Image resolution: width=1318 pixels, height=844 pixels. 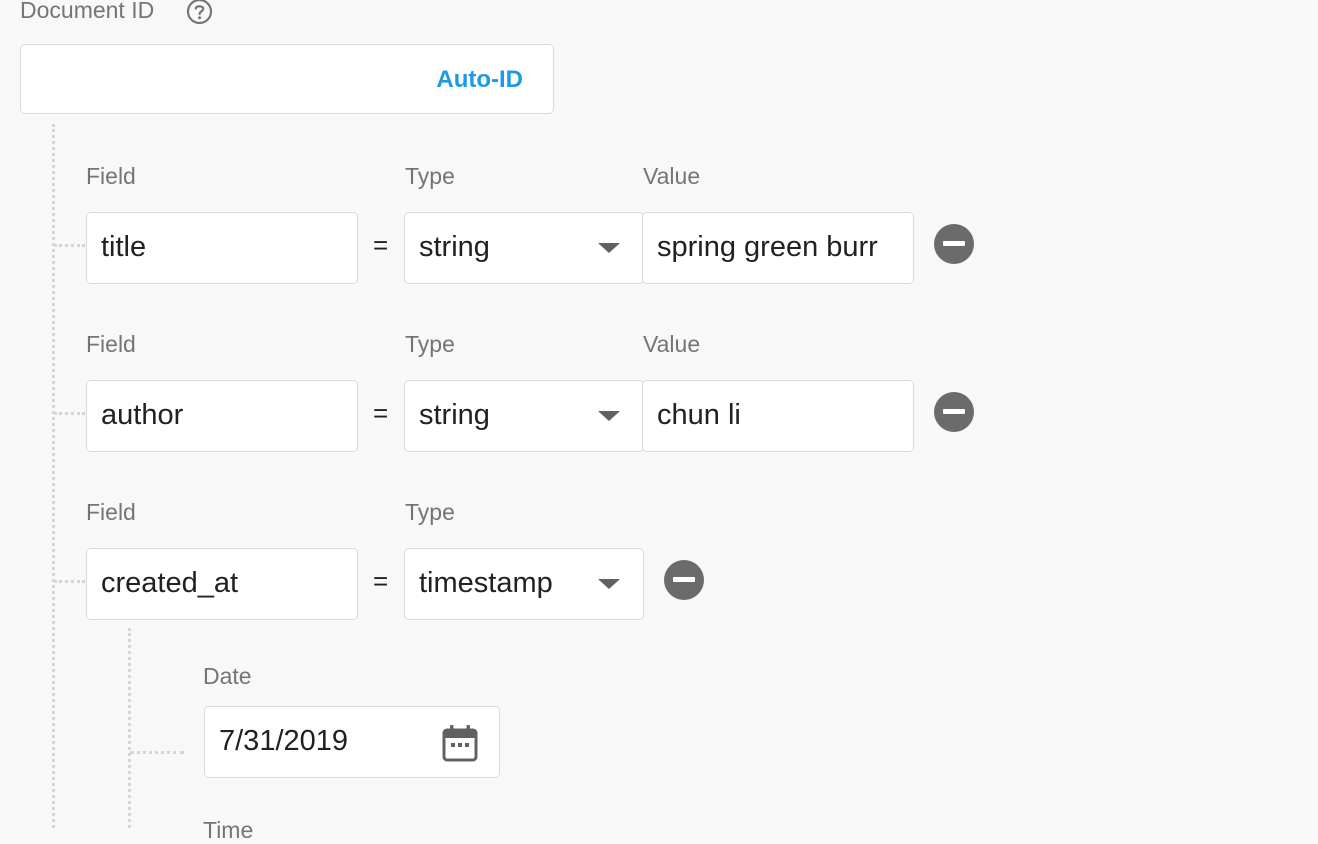 I want to click on calendar-icon, so click(x=460, y=743).